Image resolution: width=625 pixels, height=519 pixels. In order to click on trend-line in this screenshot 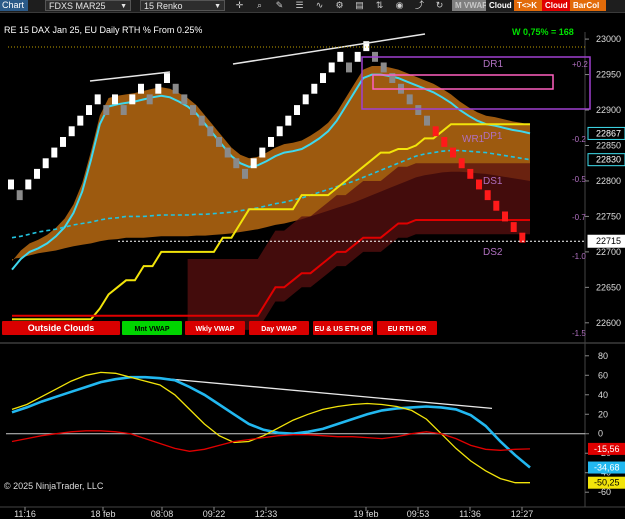, I will do `click(130, 76)`.